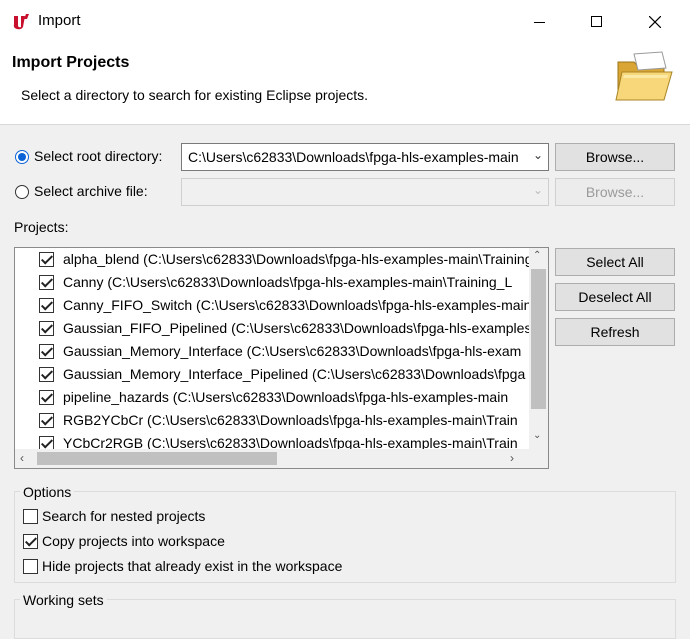 This screenshot has height=639, width=690. What do you see at coordinates (157, 458) in the screenshot?
I see `horizontal-scroll-thumb` at bounding box center [157, 458].